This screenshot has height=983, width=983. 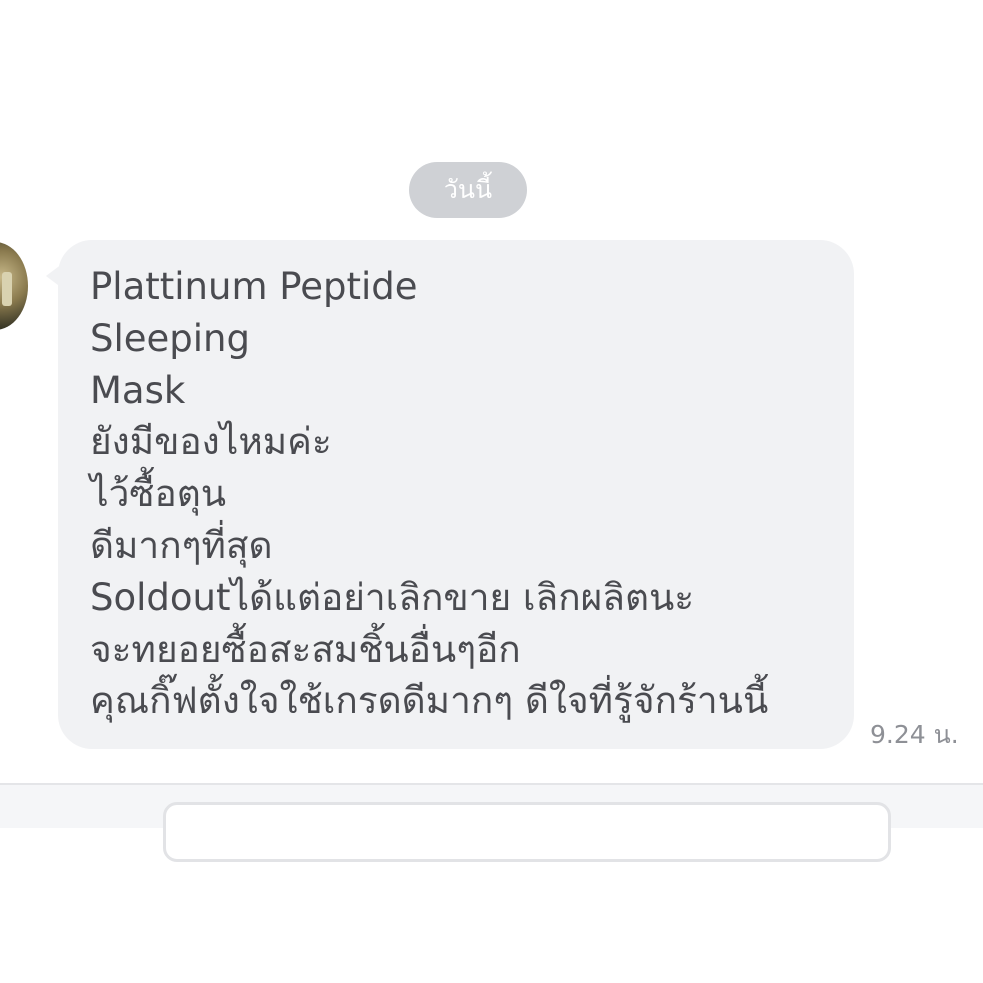 What do you see at coordinates (181, 545) in the screenshot?
I see `message-line: ดีมากๆที่สุด` at bounding box center [181, 545].